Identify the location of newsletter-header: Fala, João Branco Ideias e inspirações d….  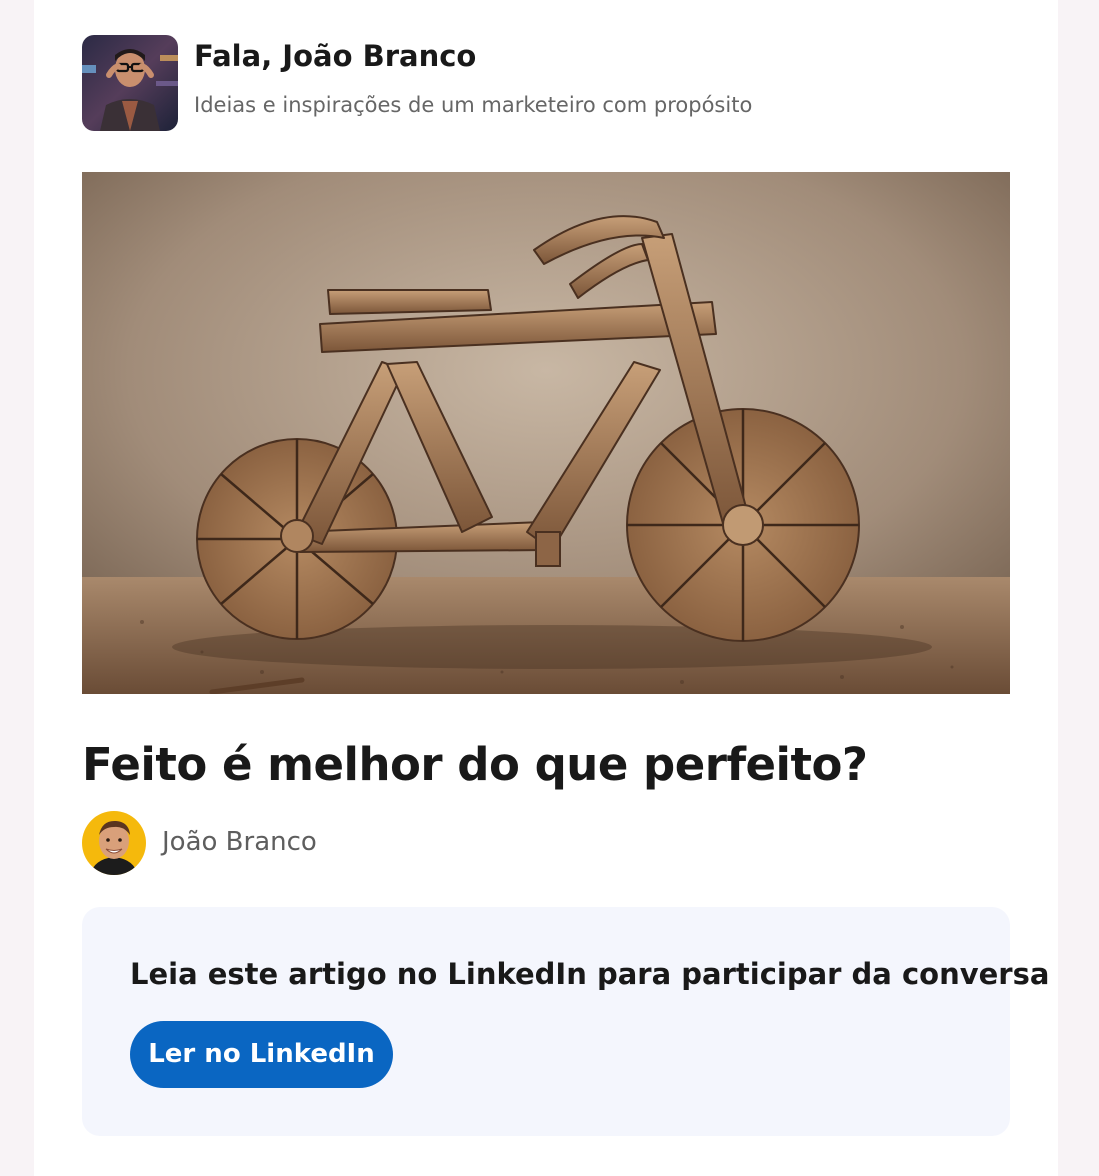
(532, 83).